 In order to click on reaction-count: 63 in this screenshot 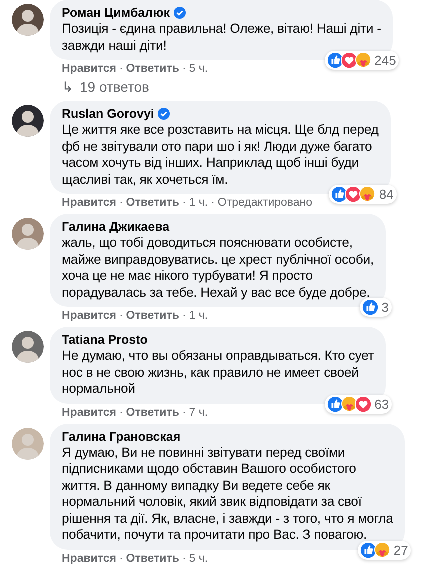, I will do `click(382, 404)`.